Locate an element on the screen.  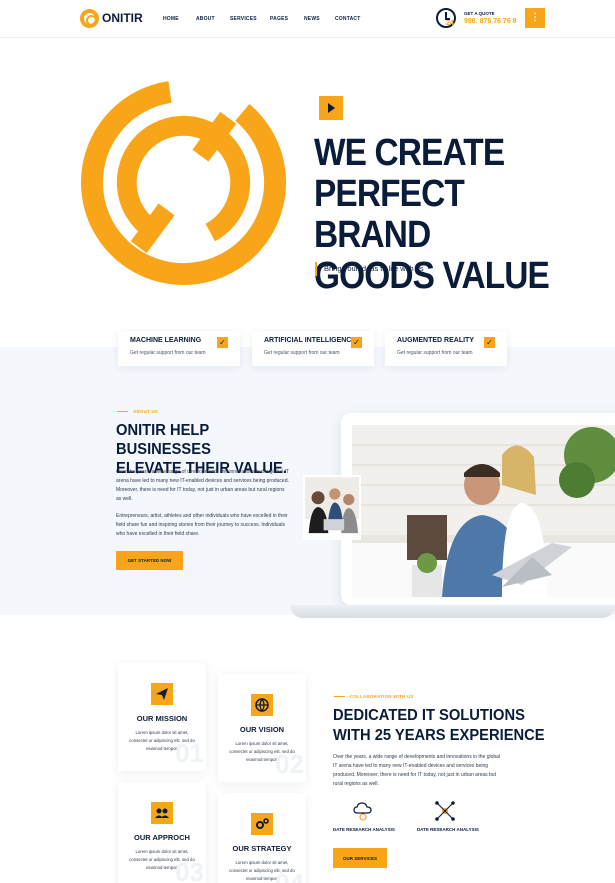
hero-logo-ring-icon is located at coordinates (183, 182).